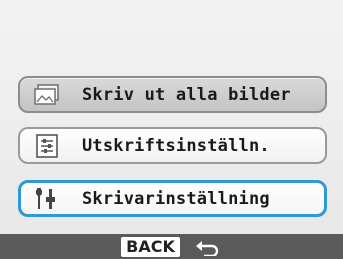 This screenshot has width=343, height=259. Describe the element at coordinates (176, 198) in the screenshot. I see `printer-settings-label: Skrivarinställning` at that location.